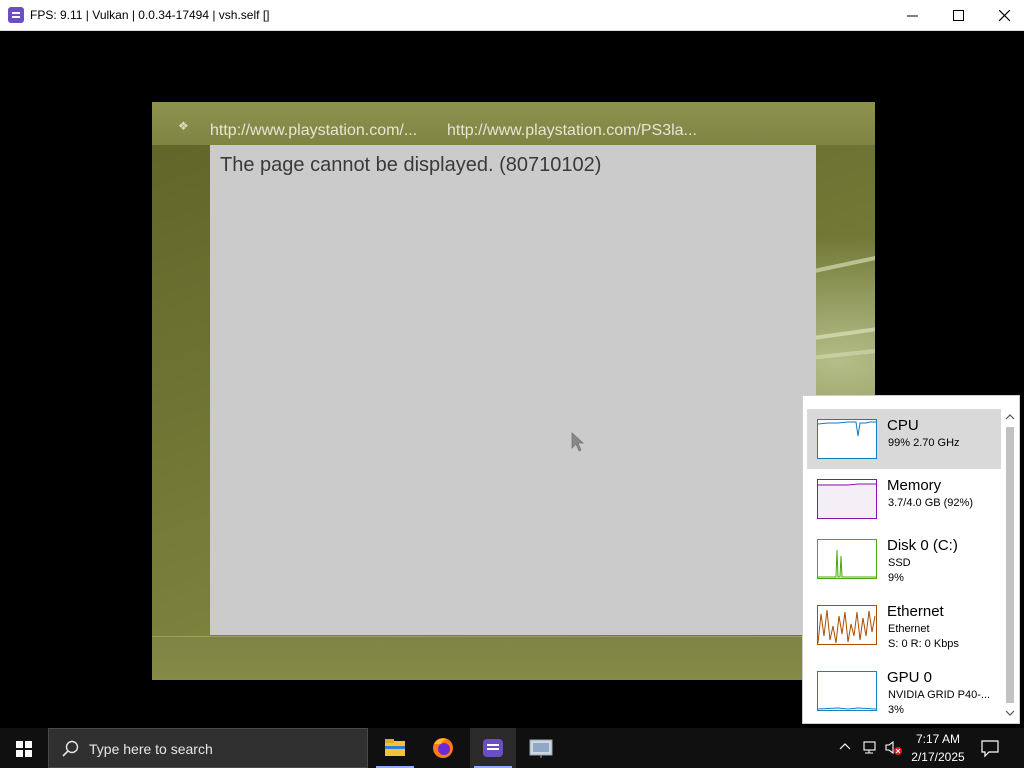 The height and width of the screenshot is (768, 1024). I want to click on file-explorer-icon, so click(395, 747).